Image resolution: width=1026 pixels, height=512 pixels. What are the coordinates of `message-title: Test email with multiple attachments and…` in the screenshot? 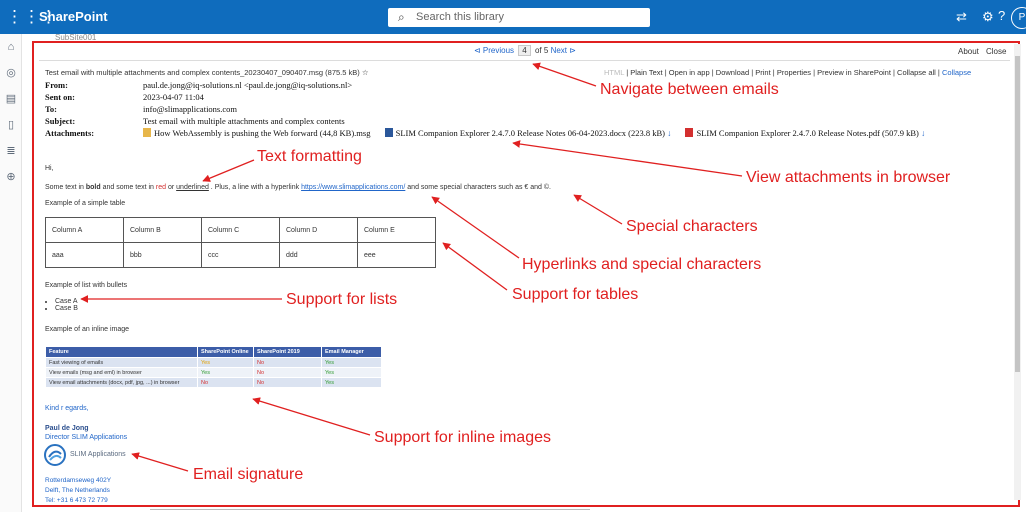 It's located at (207, 72).